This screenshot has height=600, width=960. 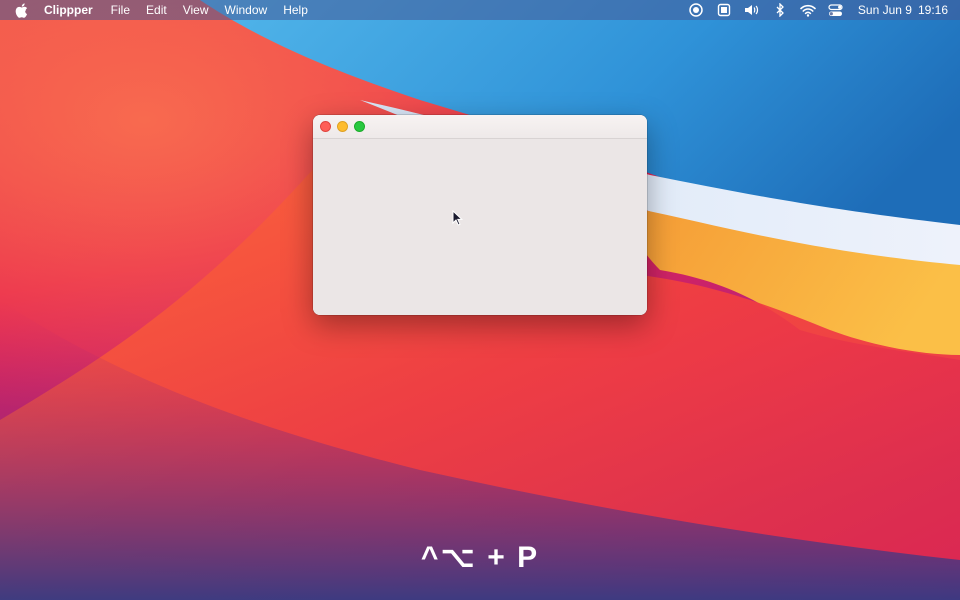 What do you see at coordinates (884, 10) in the screenshot?
I see `clock-date: Sun Jun 9` at bounding box center [884, 10].